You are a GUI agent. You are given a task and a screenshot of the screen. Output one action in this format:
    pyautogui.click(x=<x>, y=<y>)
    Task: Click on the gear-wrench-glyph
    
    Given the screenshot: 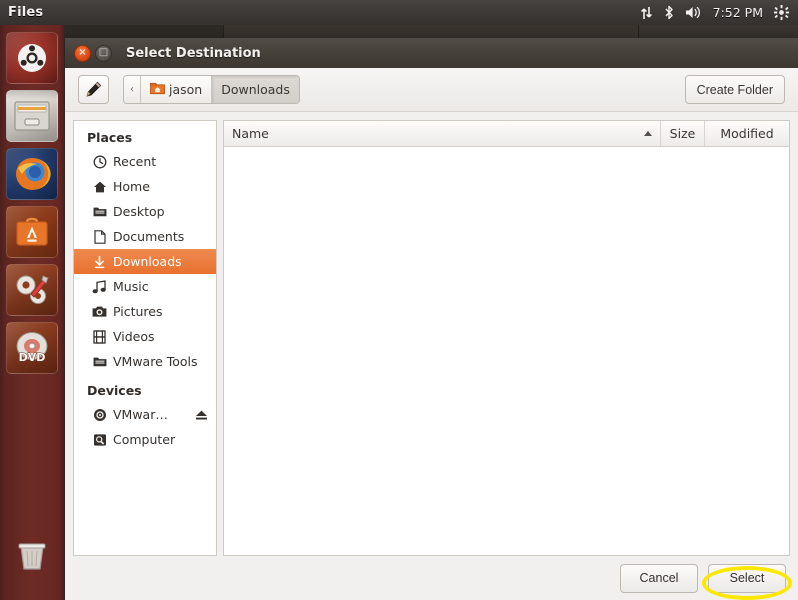 What is the action you would take?
    pyautogui.click(x=32, y=290)
    